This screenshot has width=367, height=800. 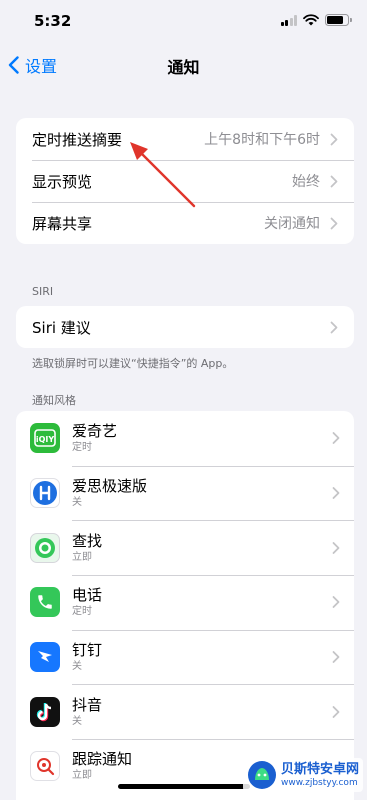 What do you see at coordinates (185, 493) in the screenshot?
I see `app-row-aisi: 爱思极速版 关` at bounding box center [185, 493].